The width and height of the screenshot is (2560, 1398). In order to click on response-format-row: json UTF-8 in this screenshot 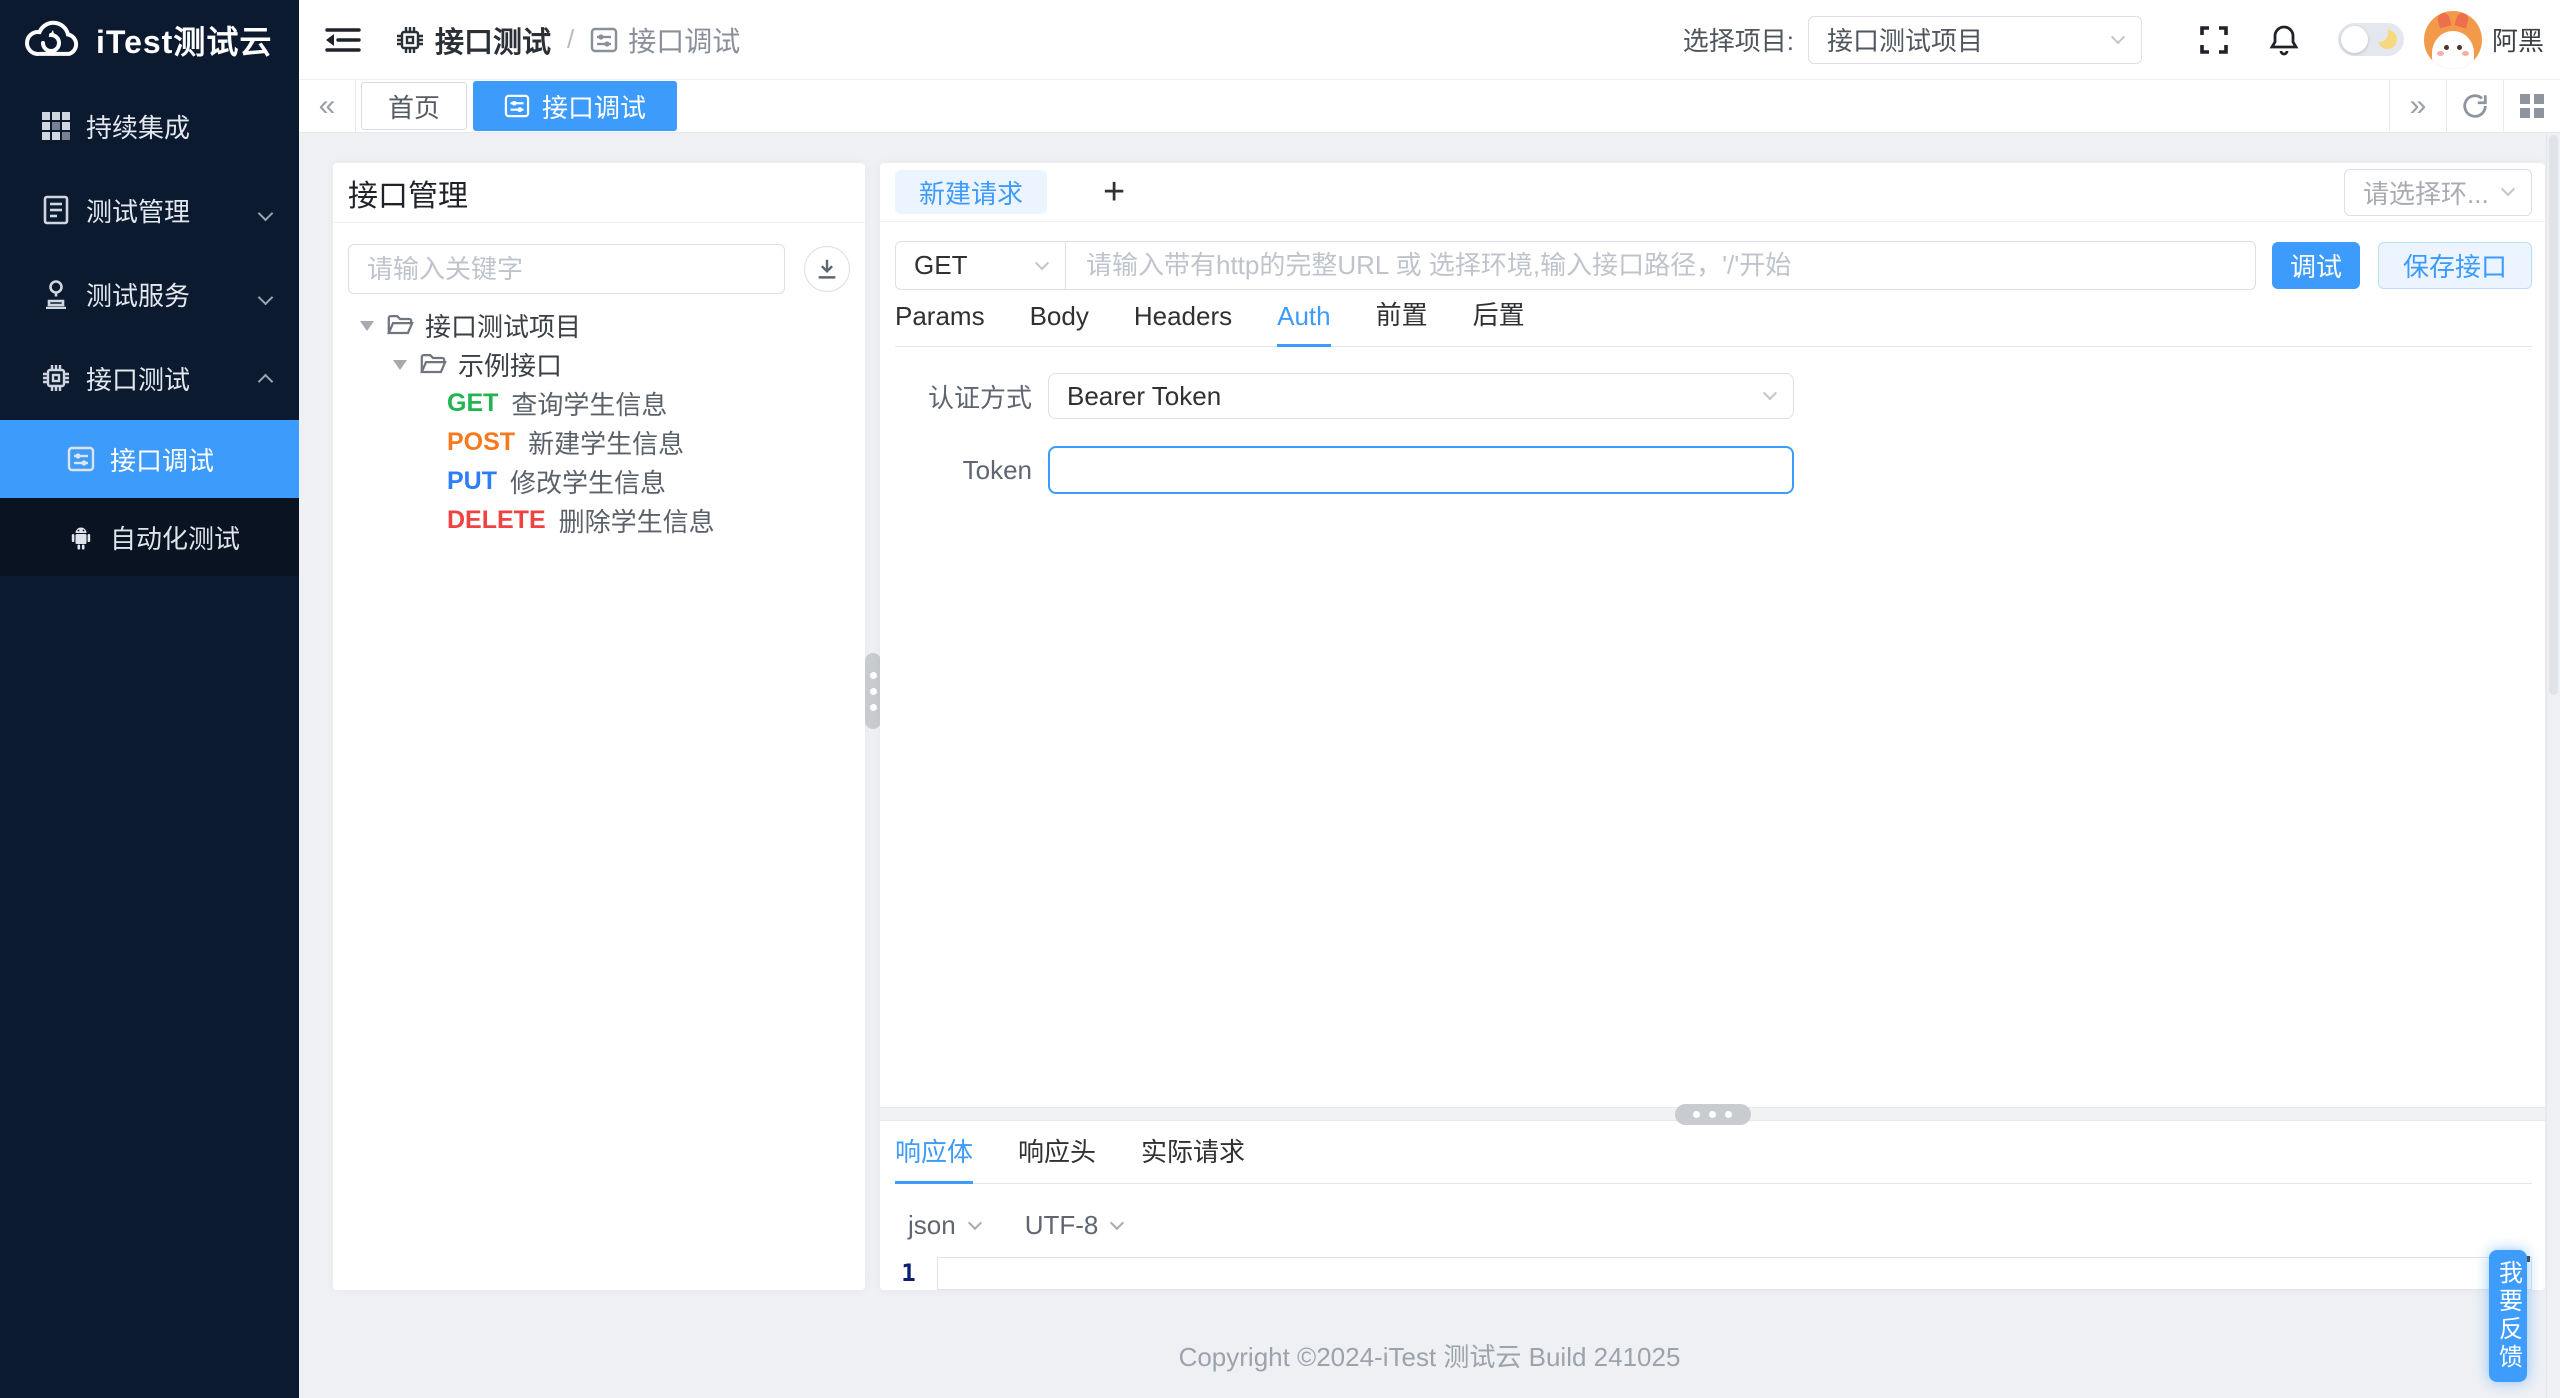, I will do `click(1726, 1225)`.